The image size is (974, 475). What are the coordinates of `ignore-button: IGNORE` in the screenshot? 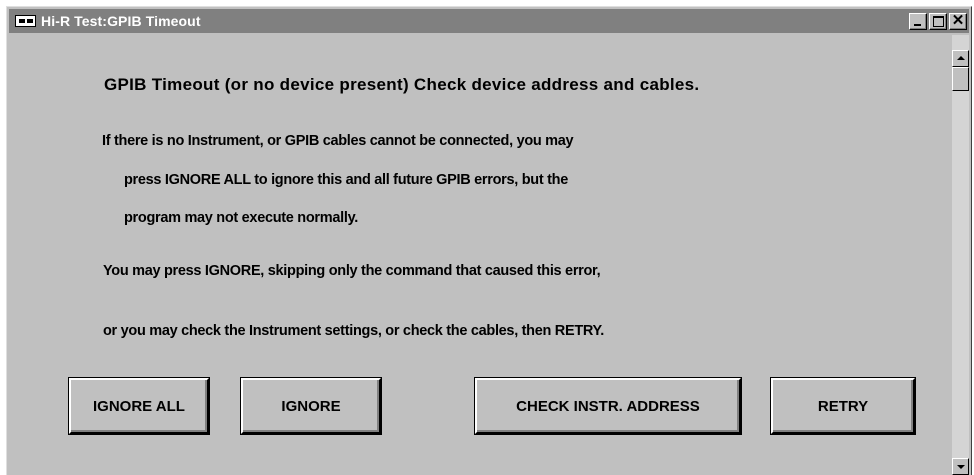 It's located at (311, 406).